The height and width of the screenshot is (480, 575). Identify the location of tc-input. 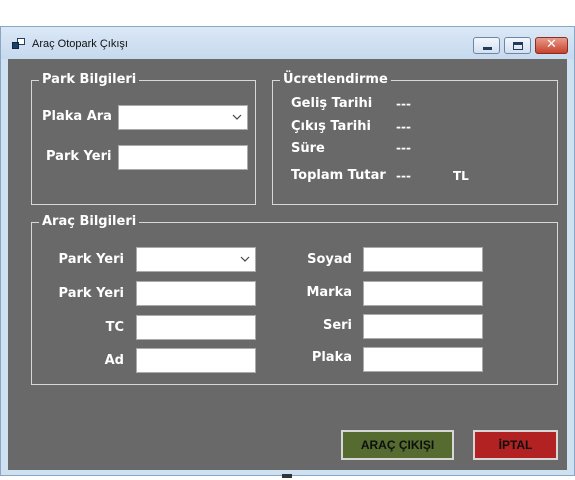
(196, 327).